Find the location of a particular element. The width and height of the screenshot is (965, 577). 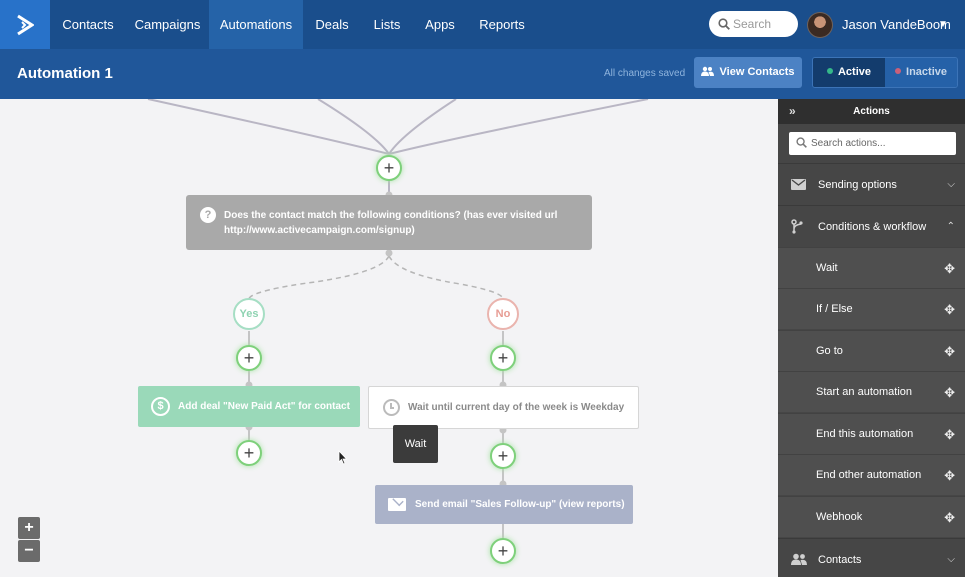

user-name: Jason VandeBoom is located at coordinates (896, 24).